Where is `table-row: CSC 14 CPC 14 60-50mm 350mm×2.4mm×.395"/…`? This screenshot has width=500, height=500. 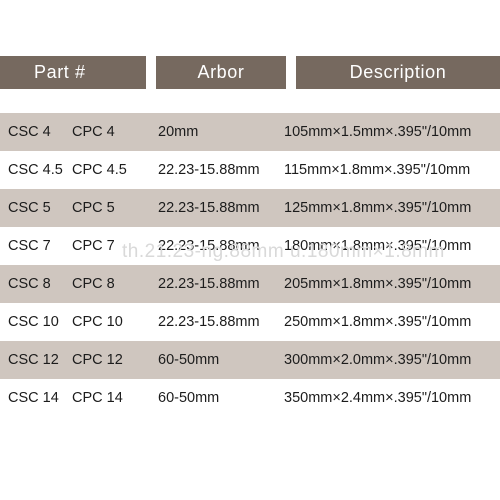 table-row: CSC 14 CPC 14 60-50mm 350mm×2.4mm×.395"/… is located at coordinates (250, 398).